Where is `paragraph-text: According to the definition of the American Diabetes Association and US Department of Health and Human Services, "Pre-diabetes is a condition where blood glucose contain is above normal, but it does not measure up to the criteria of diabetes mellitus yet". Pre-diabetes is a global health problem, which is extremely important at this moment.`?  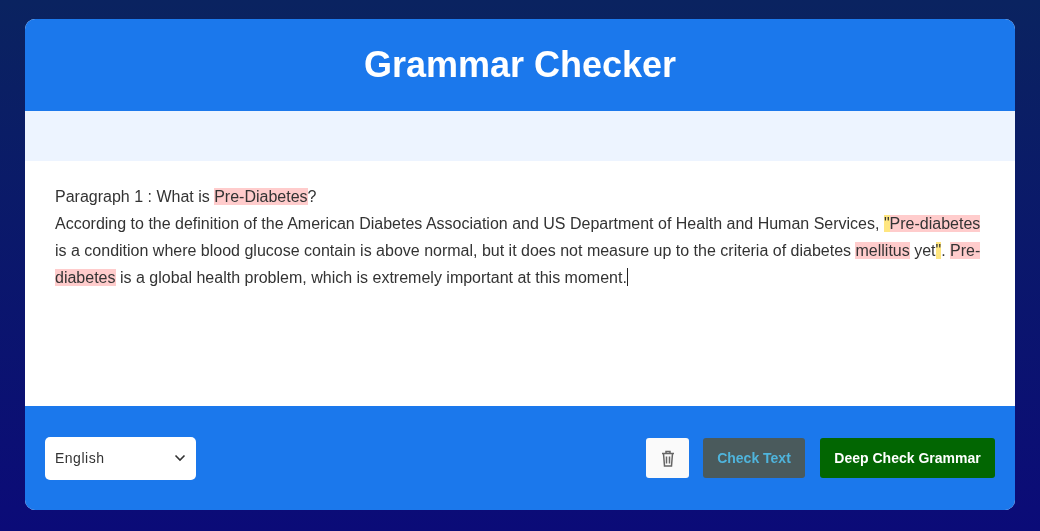 paragraph-text: According to the definition of the American Diabetes Association and US Department of Health and Human Services, "Pre-diabetes is a condition where blood glucose contain is above normal, but it does not measure up to the criteria of diabetes mellitus yet". Pre-diabetes is a global health problem, which is extremely important at this moment. is located at coordinates (518, 251).